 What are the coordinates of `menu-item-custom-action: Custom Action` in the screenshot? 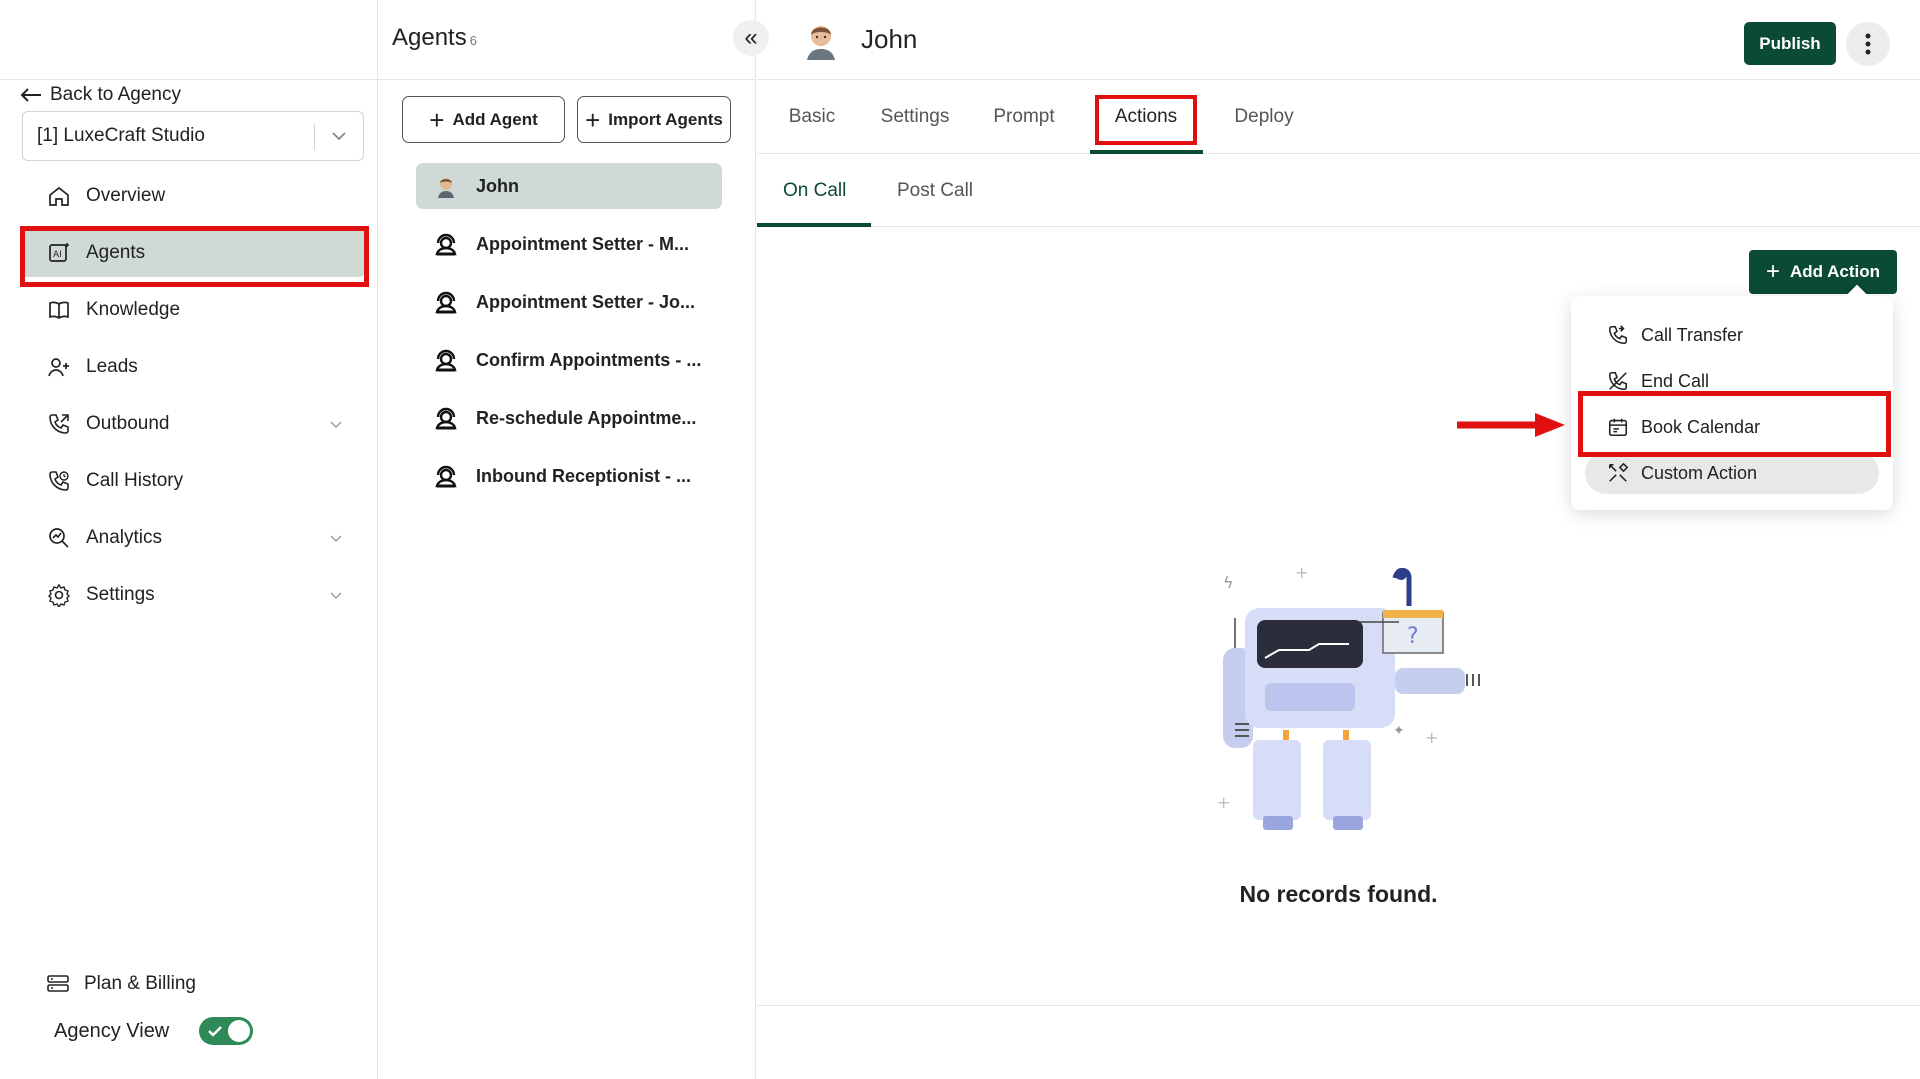 It's located at (1732, 473).